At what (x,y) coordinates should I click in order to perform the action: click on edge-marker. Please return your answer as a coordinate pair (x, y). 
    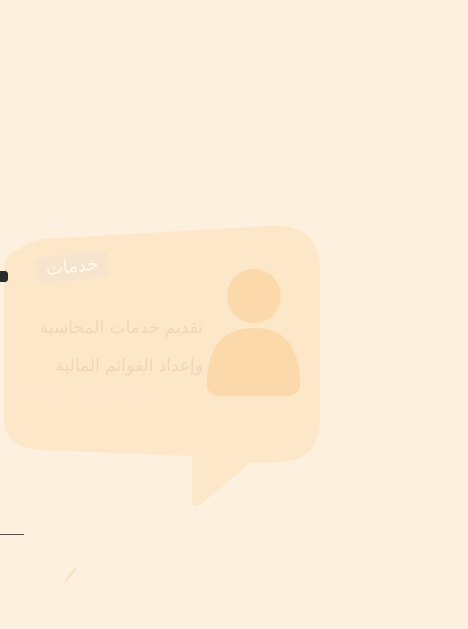
    Looking at the image, I should click on (4, 276).